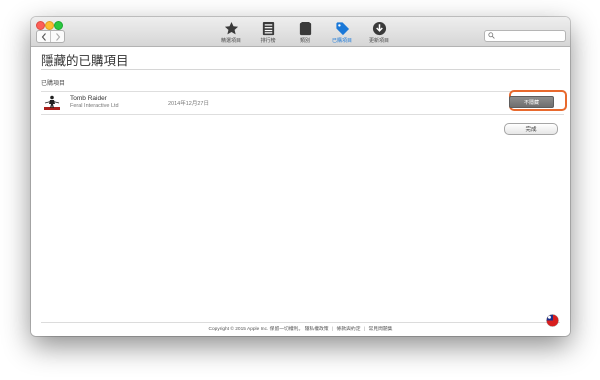 This screenshot has height=380, width=600. I want to click on tab-updates: 更新項目, so click(379, 32).